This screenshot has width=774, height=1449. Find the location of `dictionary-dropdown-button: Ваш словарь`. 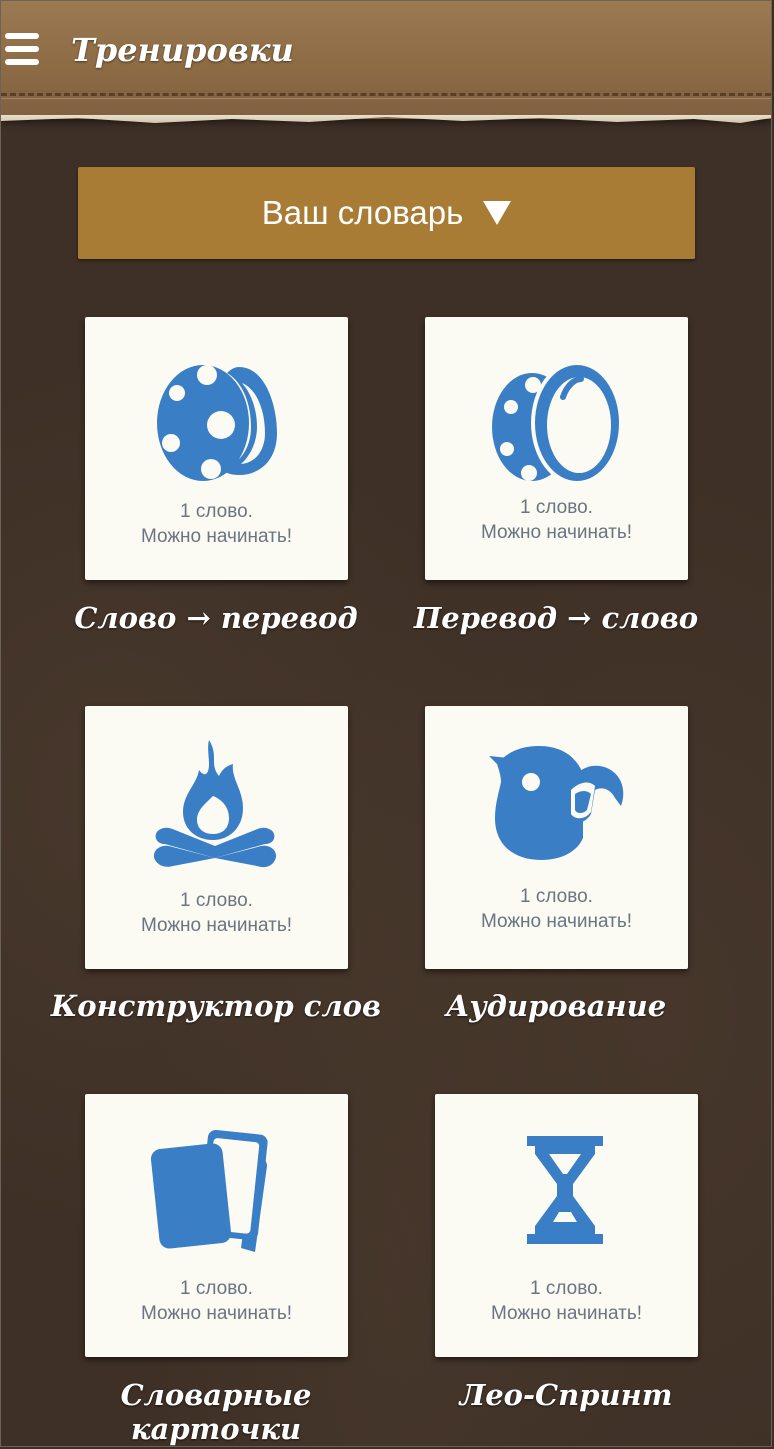

dictionary-dropdown-button: Ваш словарь is located at coordinates (386, 213).